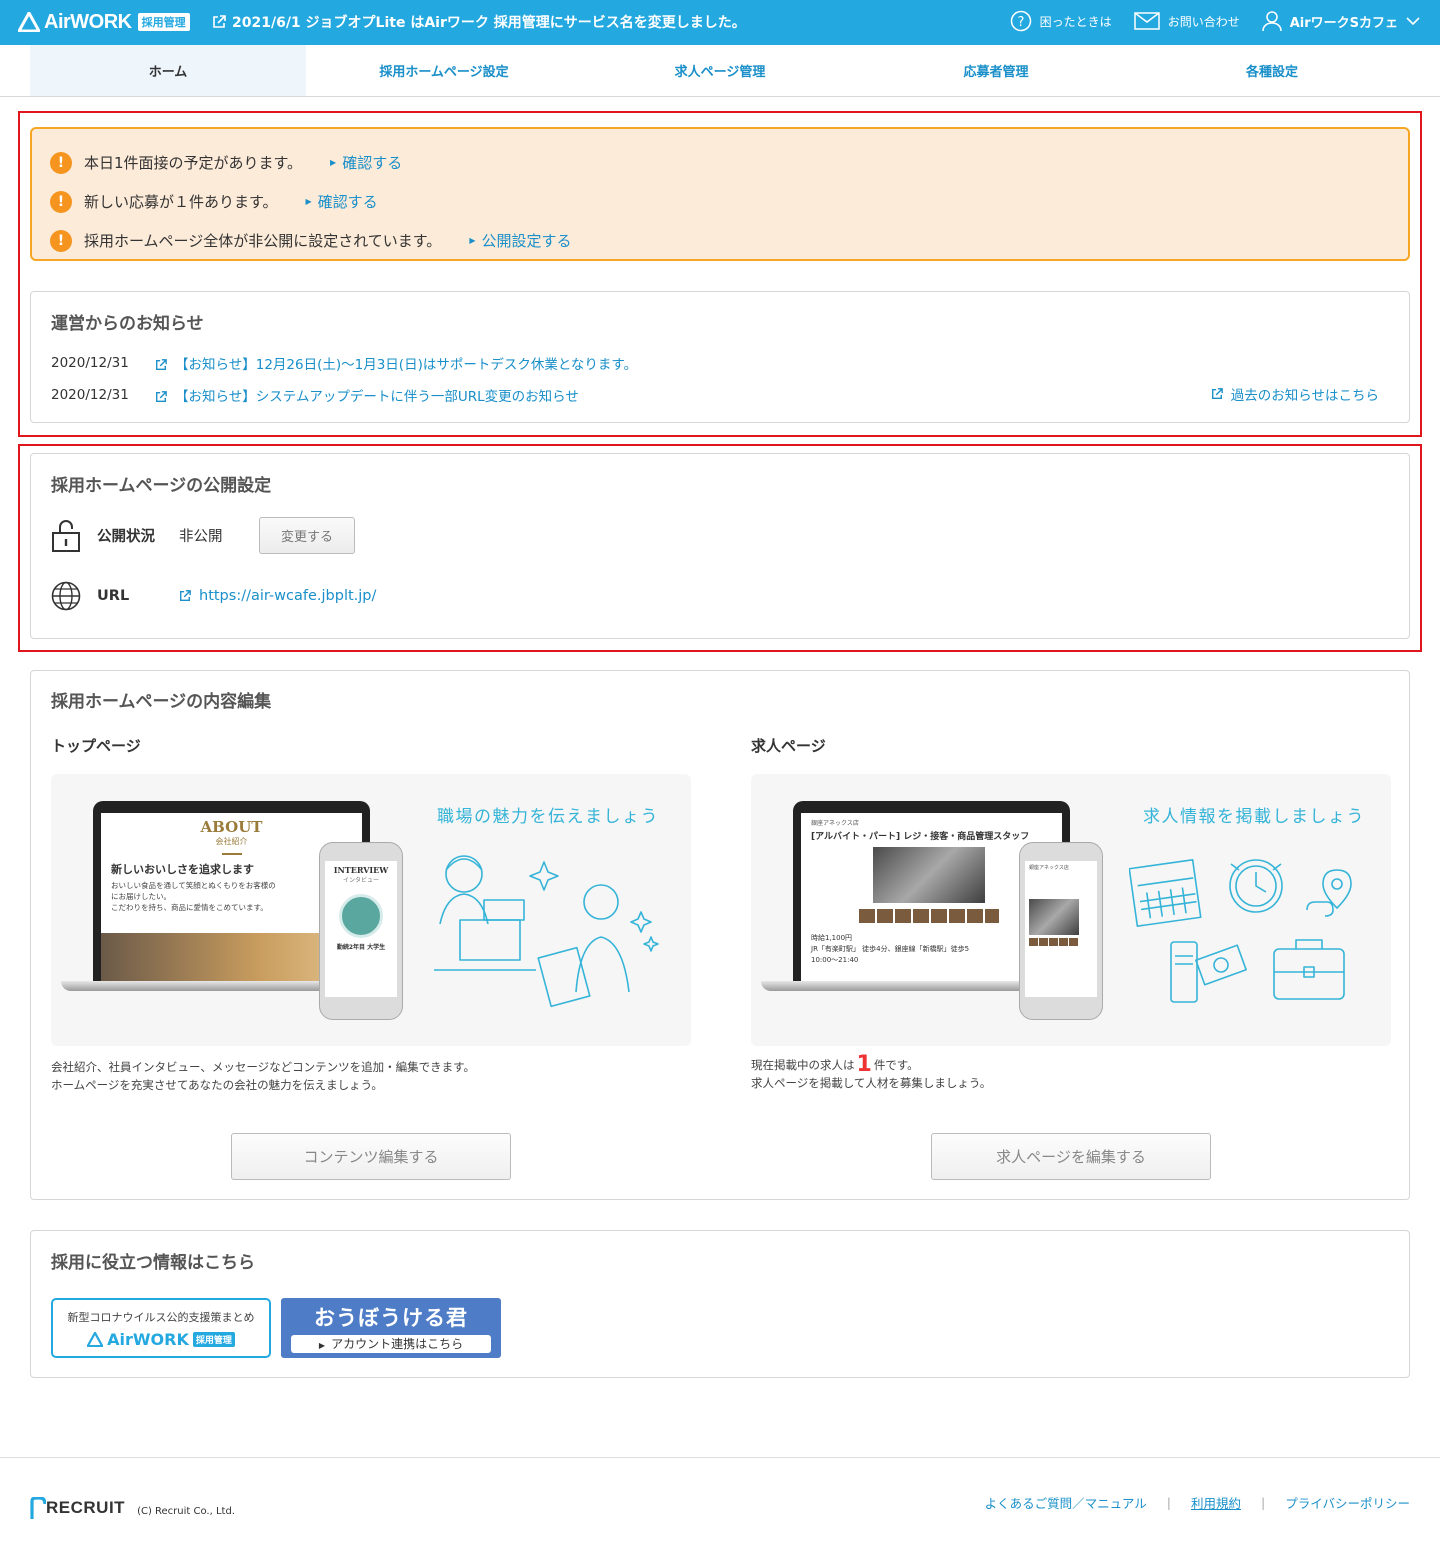 Image resolution: width=1440 pixels, height=1547 pixels. Describe the element at coordinates (263, 241) in the screenshot. I see `alert-text: 採用ホームページ全体が非公開に設定されています。` at that location.